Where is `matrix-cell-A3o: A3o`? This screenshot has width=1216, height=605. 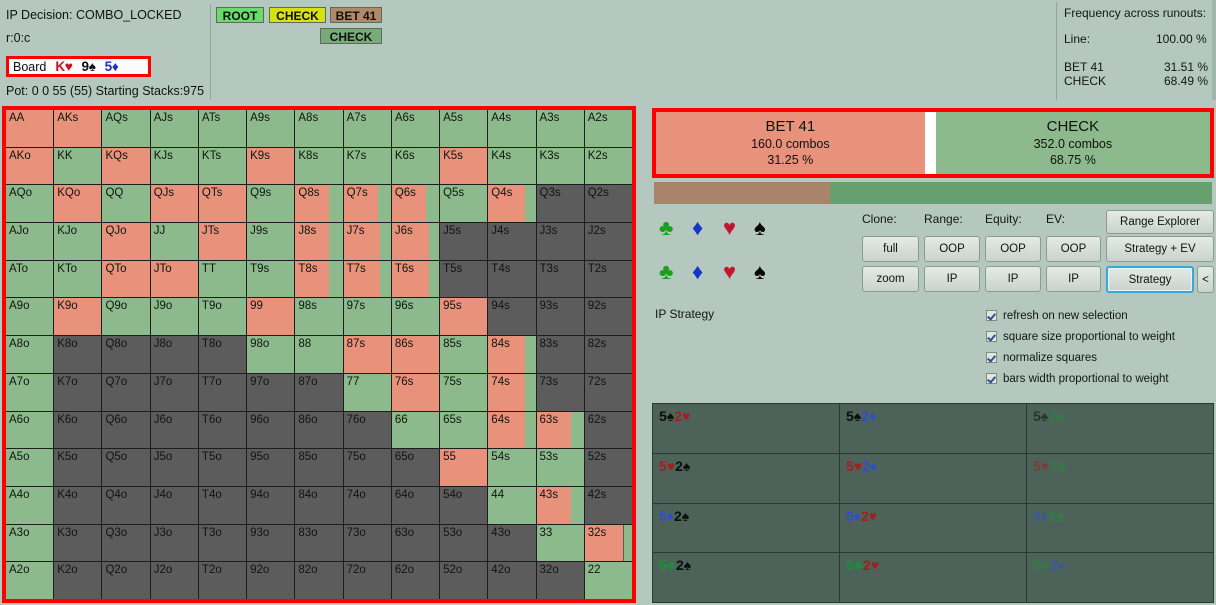
matrix-cell-A3o: A3o is located at coordinates (30, 543).